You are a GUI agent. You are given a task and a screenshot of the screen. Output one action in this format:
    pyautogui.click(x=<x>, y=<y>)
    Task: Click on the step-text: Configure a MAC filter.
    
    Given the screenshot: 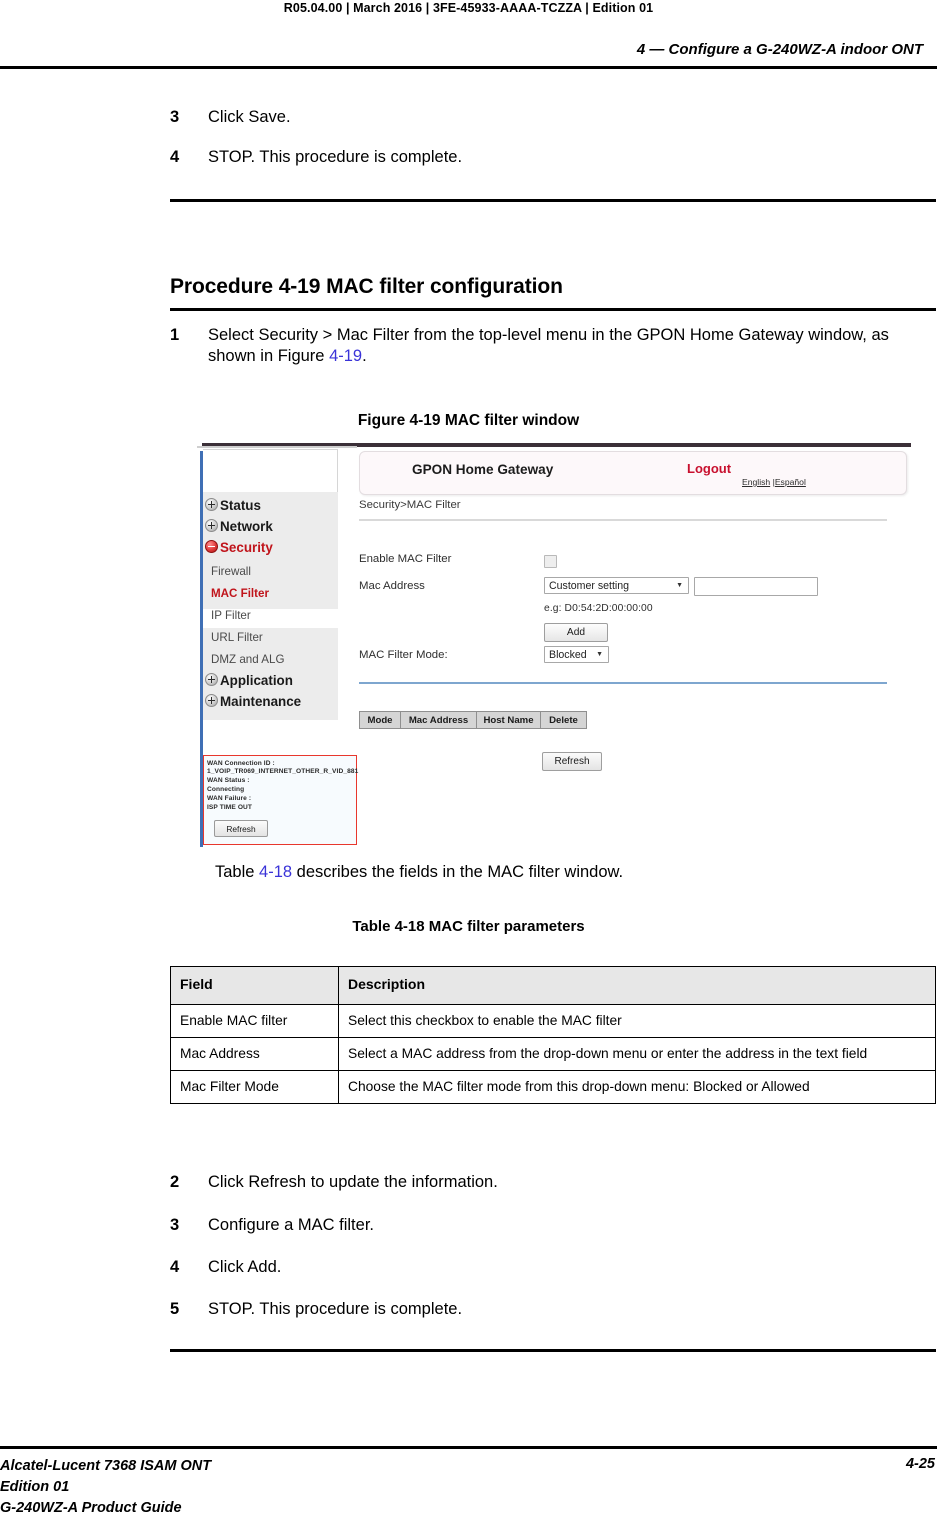 What is the action you would take?
    pyautogui.click(x=291, y=1225)
    